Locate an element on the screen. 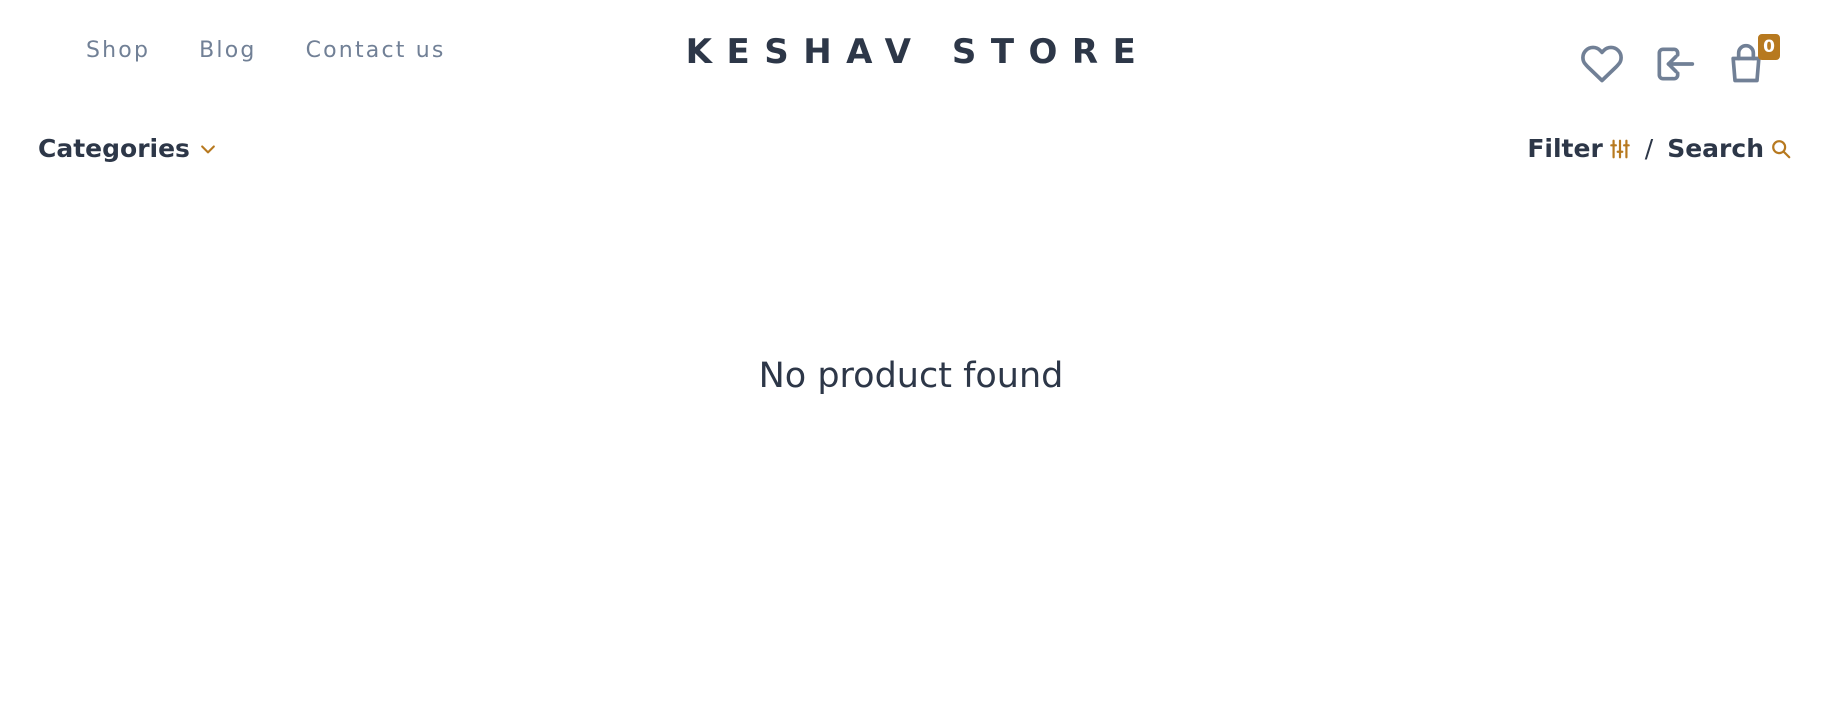 The width and height of the screenshot is (1822, 711). filter-search-bar: Filter / Search is located at coordinates (1659, 148).